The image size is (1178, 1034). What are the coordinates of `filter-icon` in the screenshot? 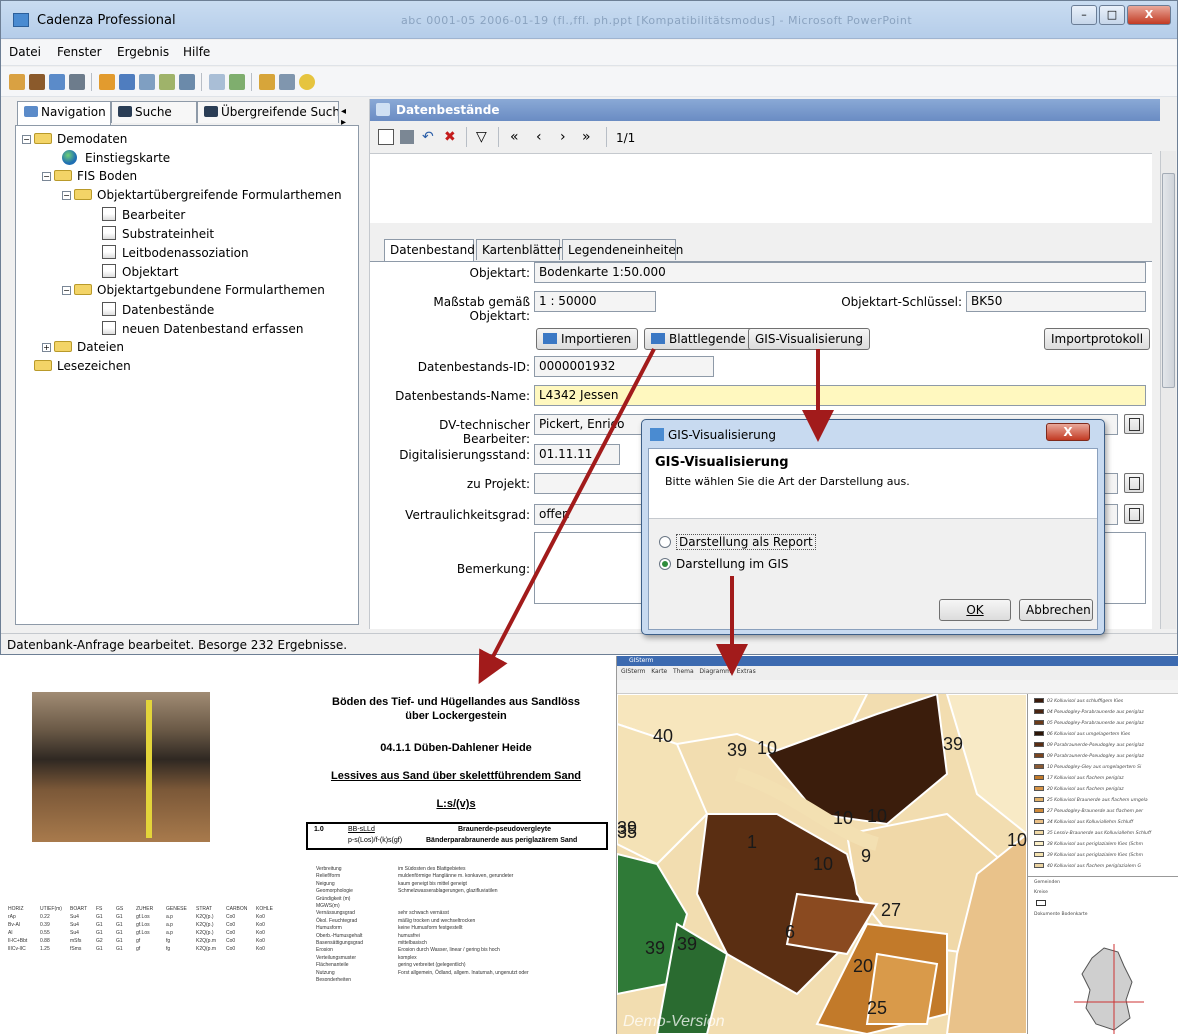 It's located at (267, 82).